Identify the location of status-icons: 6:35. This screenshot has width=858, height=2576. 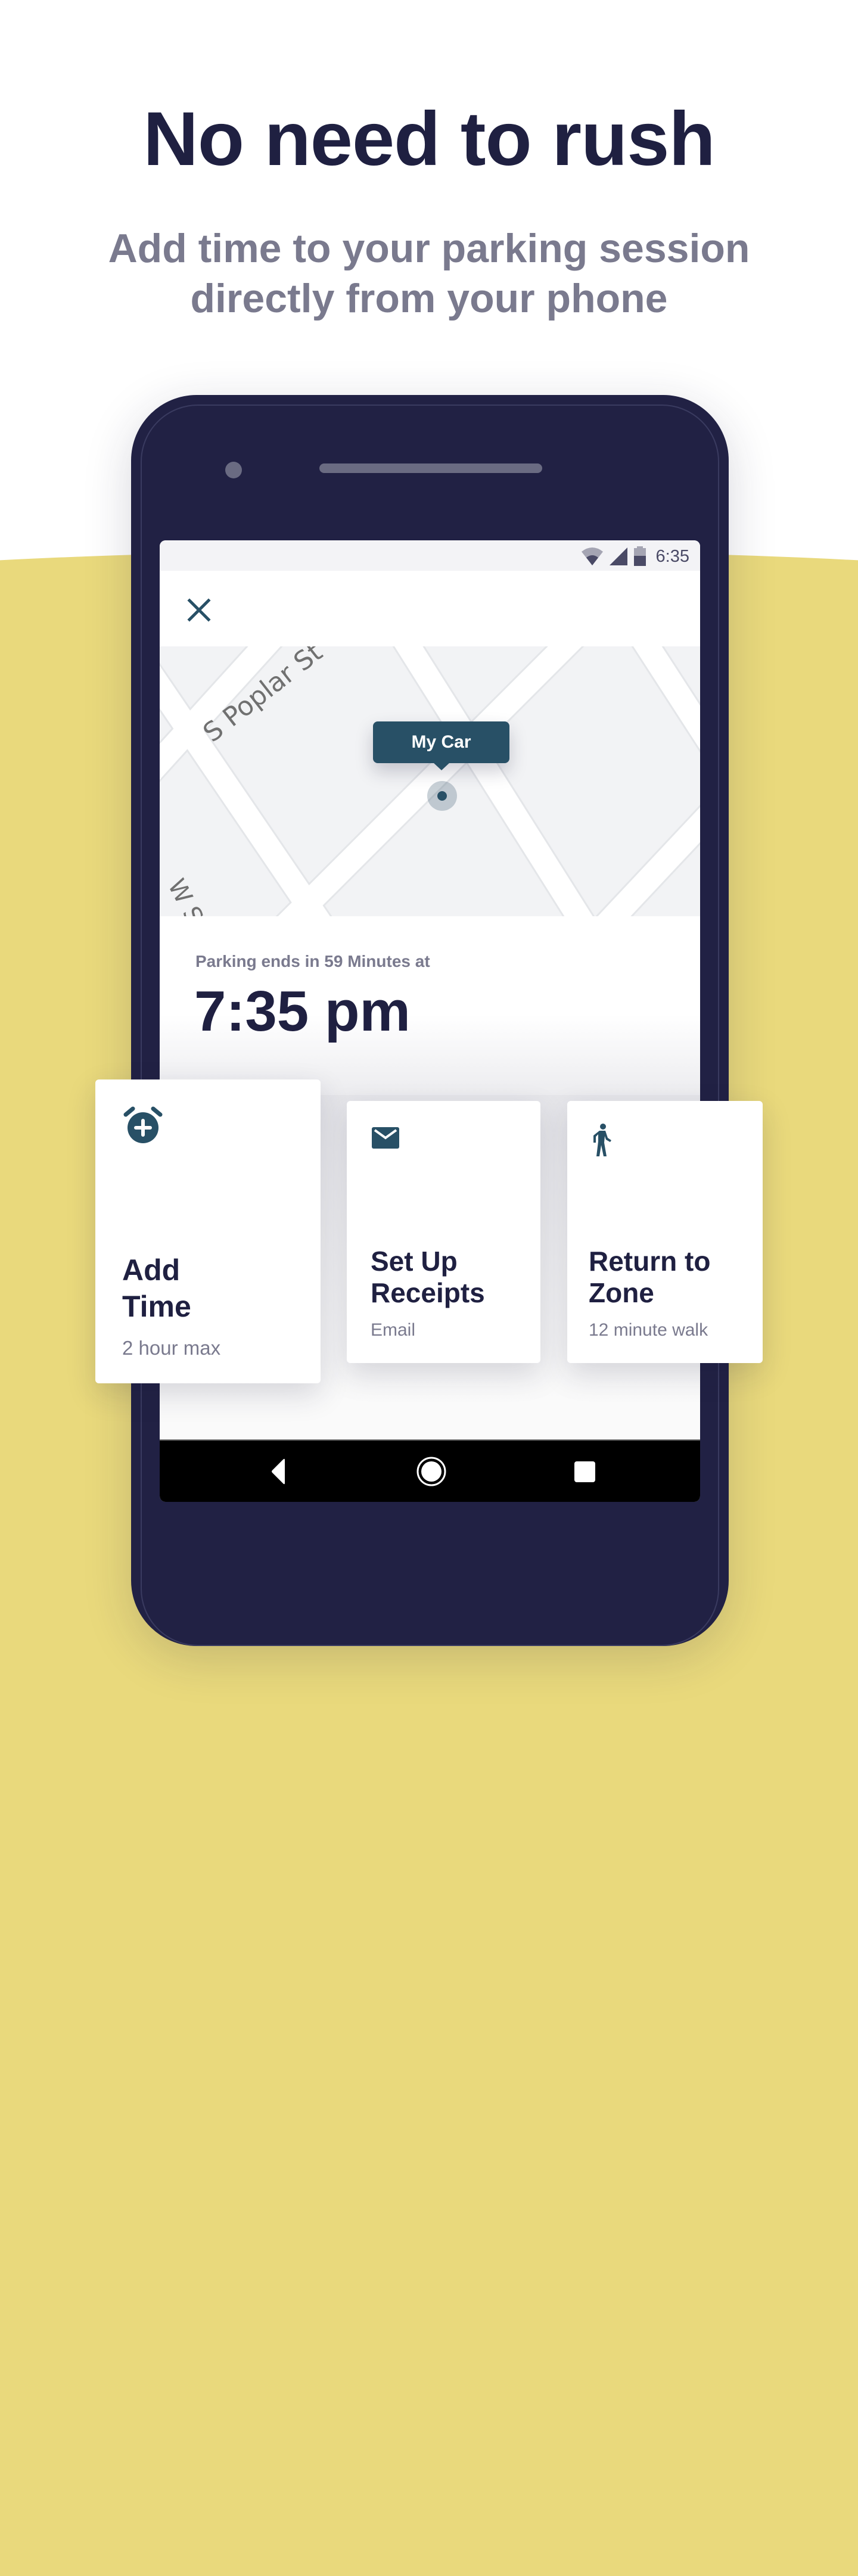
(635, 556).